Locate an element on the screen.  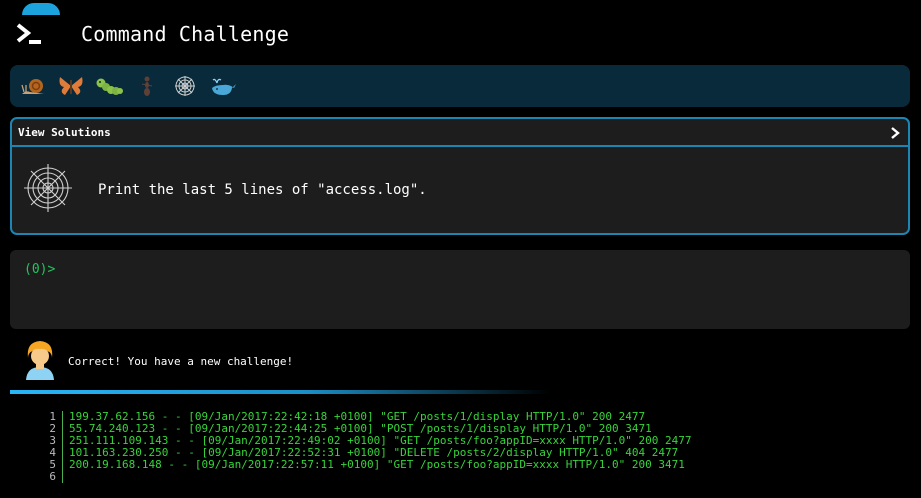
feedback-message: Correct! You have a new challenge! is located at coordinates (181, 361).